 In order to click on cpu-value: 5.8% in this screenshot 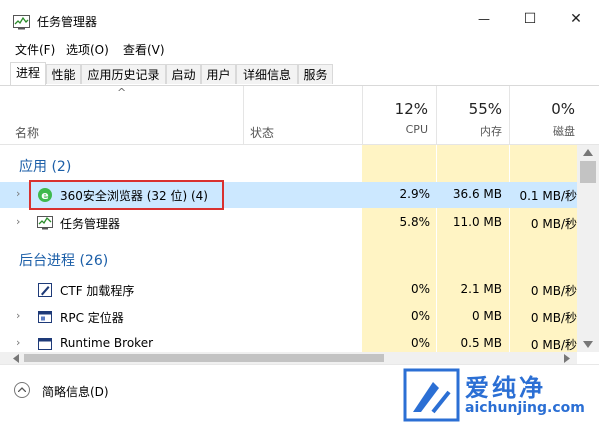, I will do `click(415, 222)`.